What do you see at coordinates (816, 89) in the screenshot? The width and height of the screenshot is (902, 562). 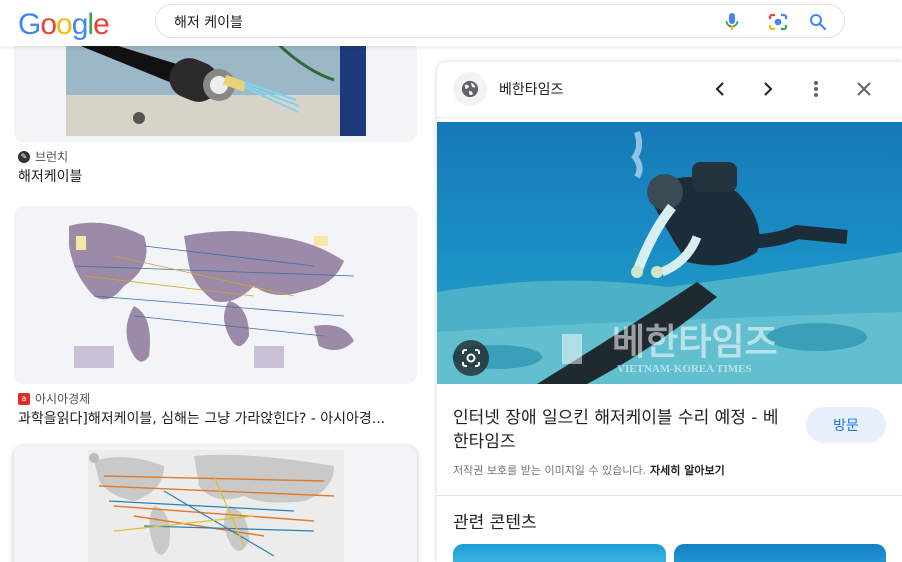 I see `more-vert-icon` at bounding box center [816, 89].